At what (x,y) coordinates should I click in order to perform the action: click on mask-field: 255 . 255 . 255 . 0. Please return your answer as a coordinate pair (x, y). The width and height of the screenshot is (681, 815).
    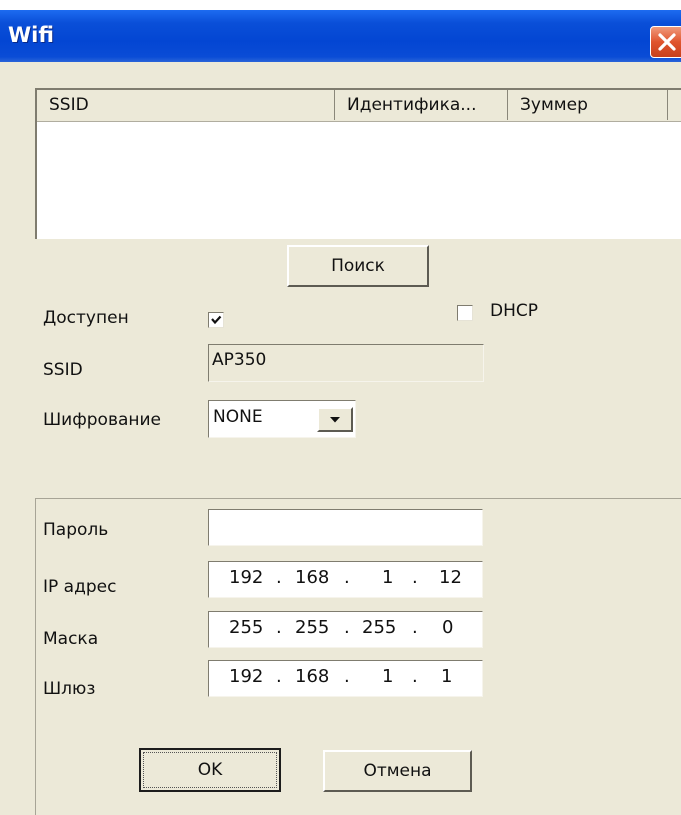
    Looking at the image, I should click on (345, 629).